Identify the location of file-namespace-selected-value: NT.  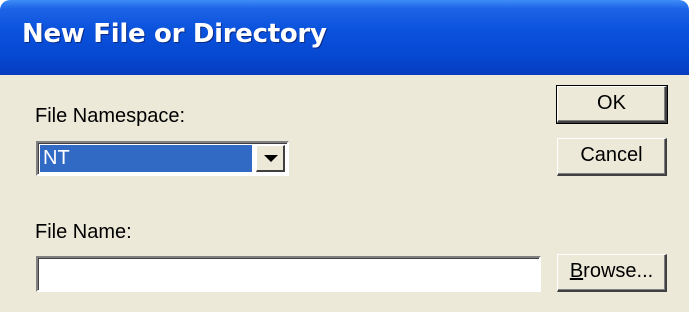
(146, 158).